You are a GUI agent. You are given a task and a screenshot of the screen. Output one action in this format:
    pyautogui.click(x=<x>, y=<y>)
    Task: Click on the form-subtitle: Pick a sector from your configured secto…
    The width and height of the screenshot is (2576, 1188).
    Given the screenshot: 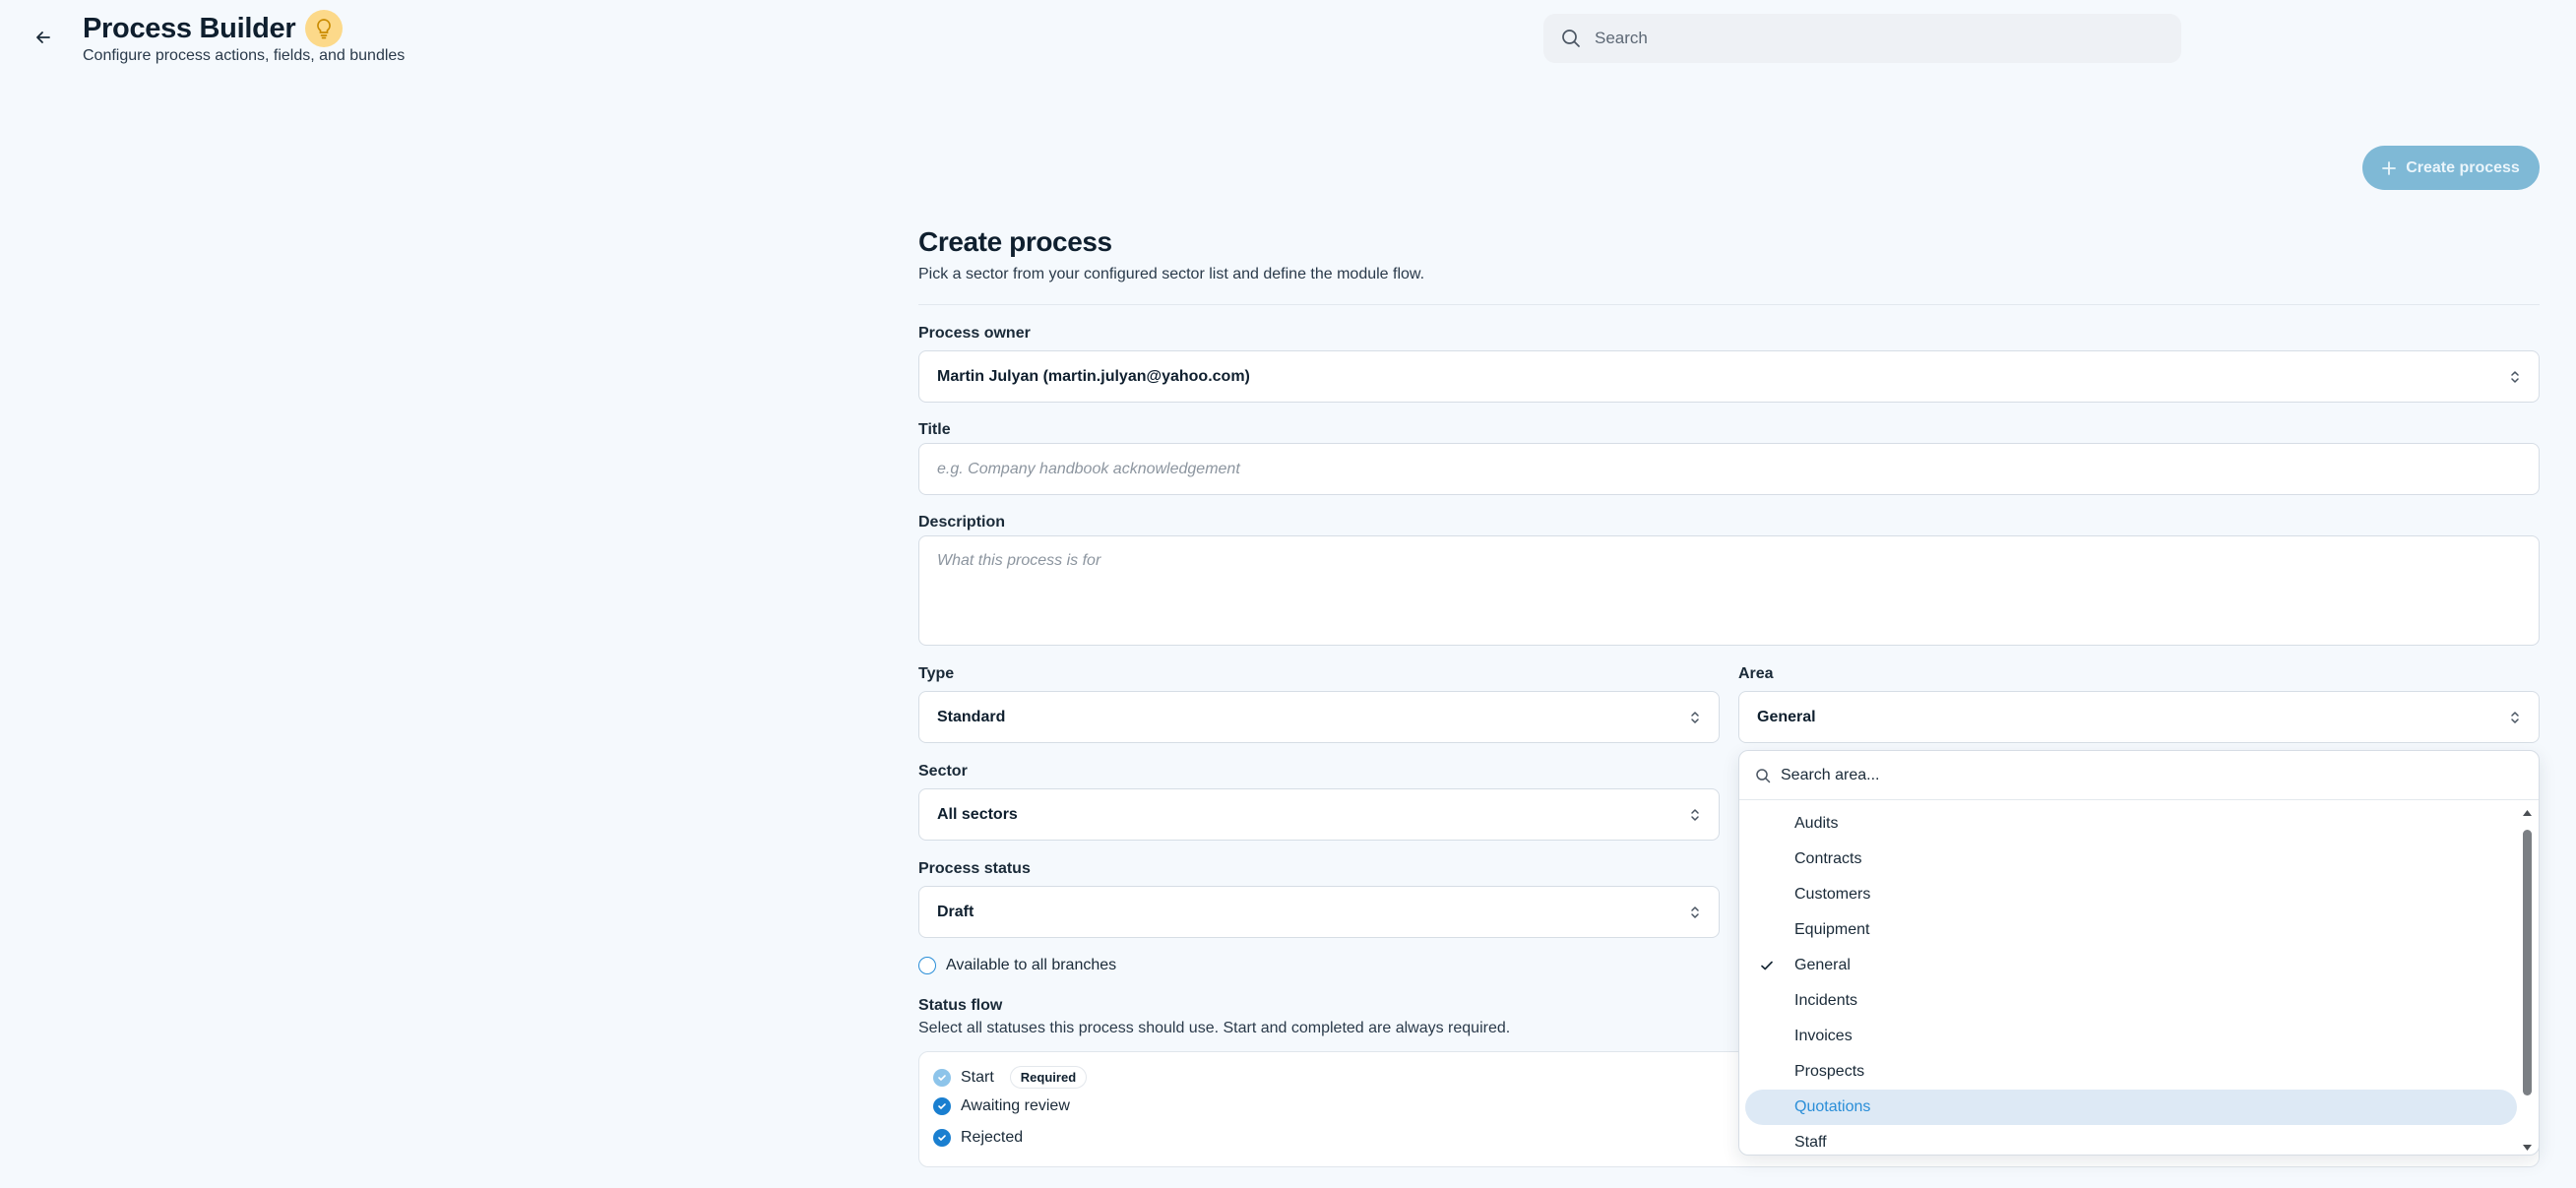 What is the action you would take?
    pyautogui.click(x=1171, y=274)
    